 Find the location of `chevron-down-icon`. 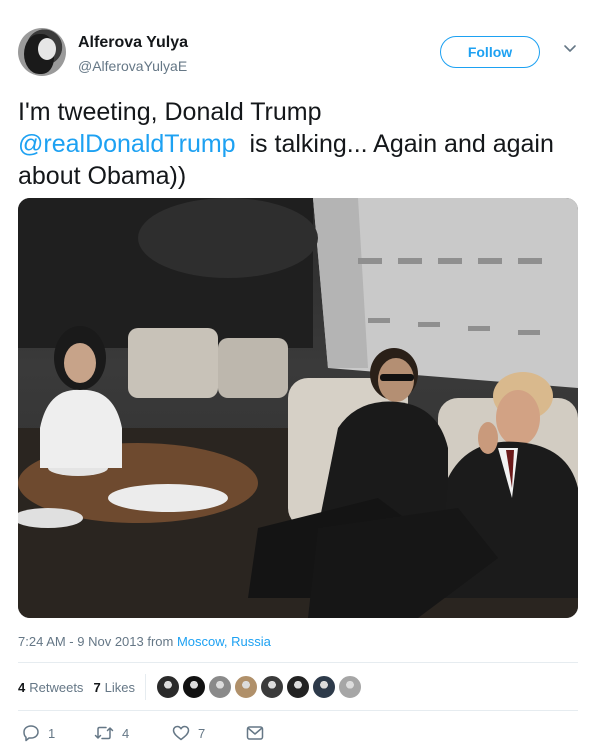

chevron-down-icon is located at coordinates (570, 48).